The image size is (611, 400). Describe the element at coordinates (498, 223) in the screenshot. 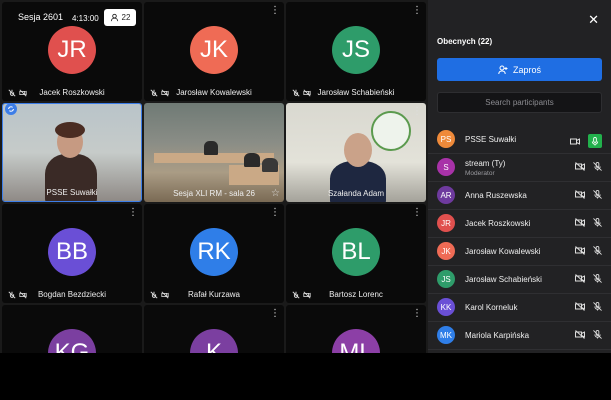

I see `participant-name: Jacek Roszkowski` at that location.